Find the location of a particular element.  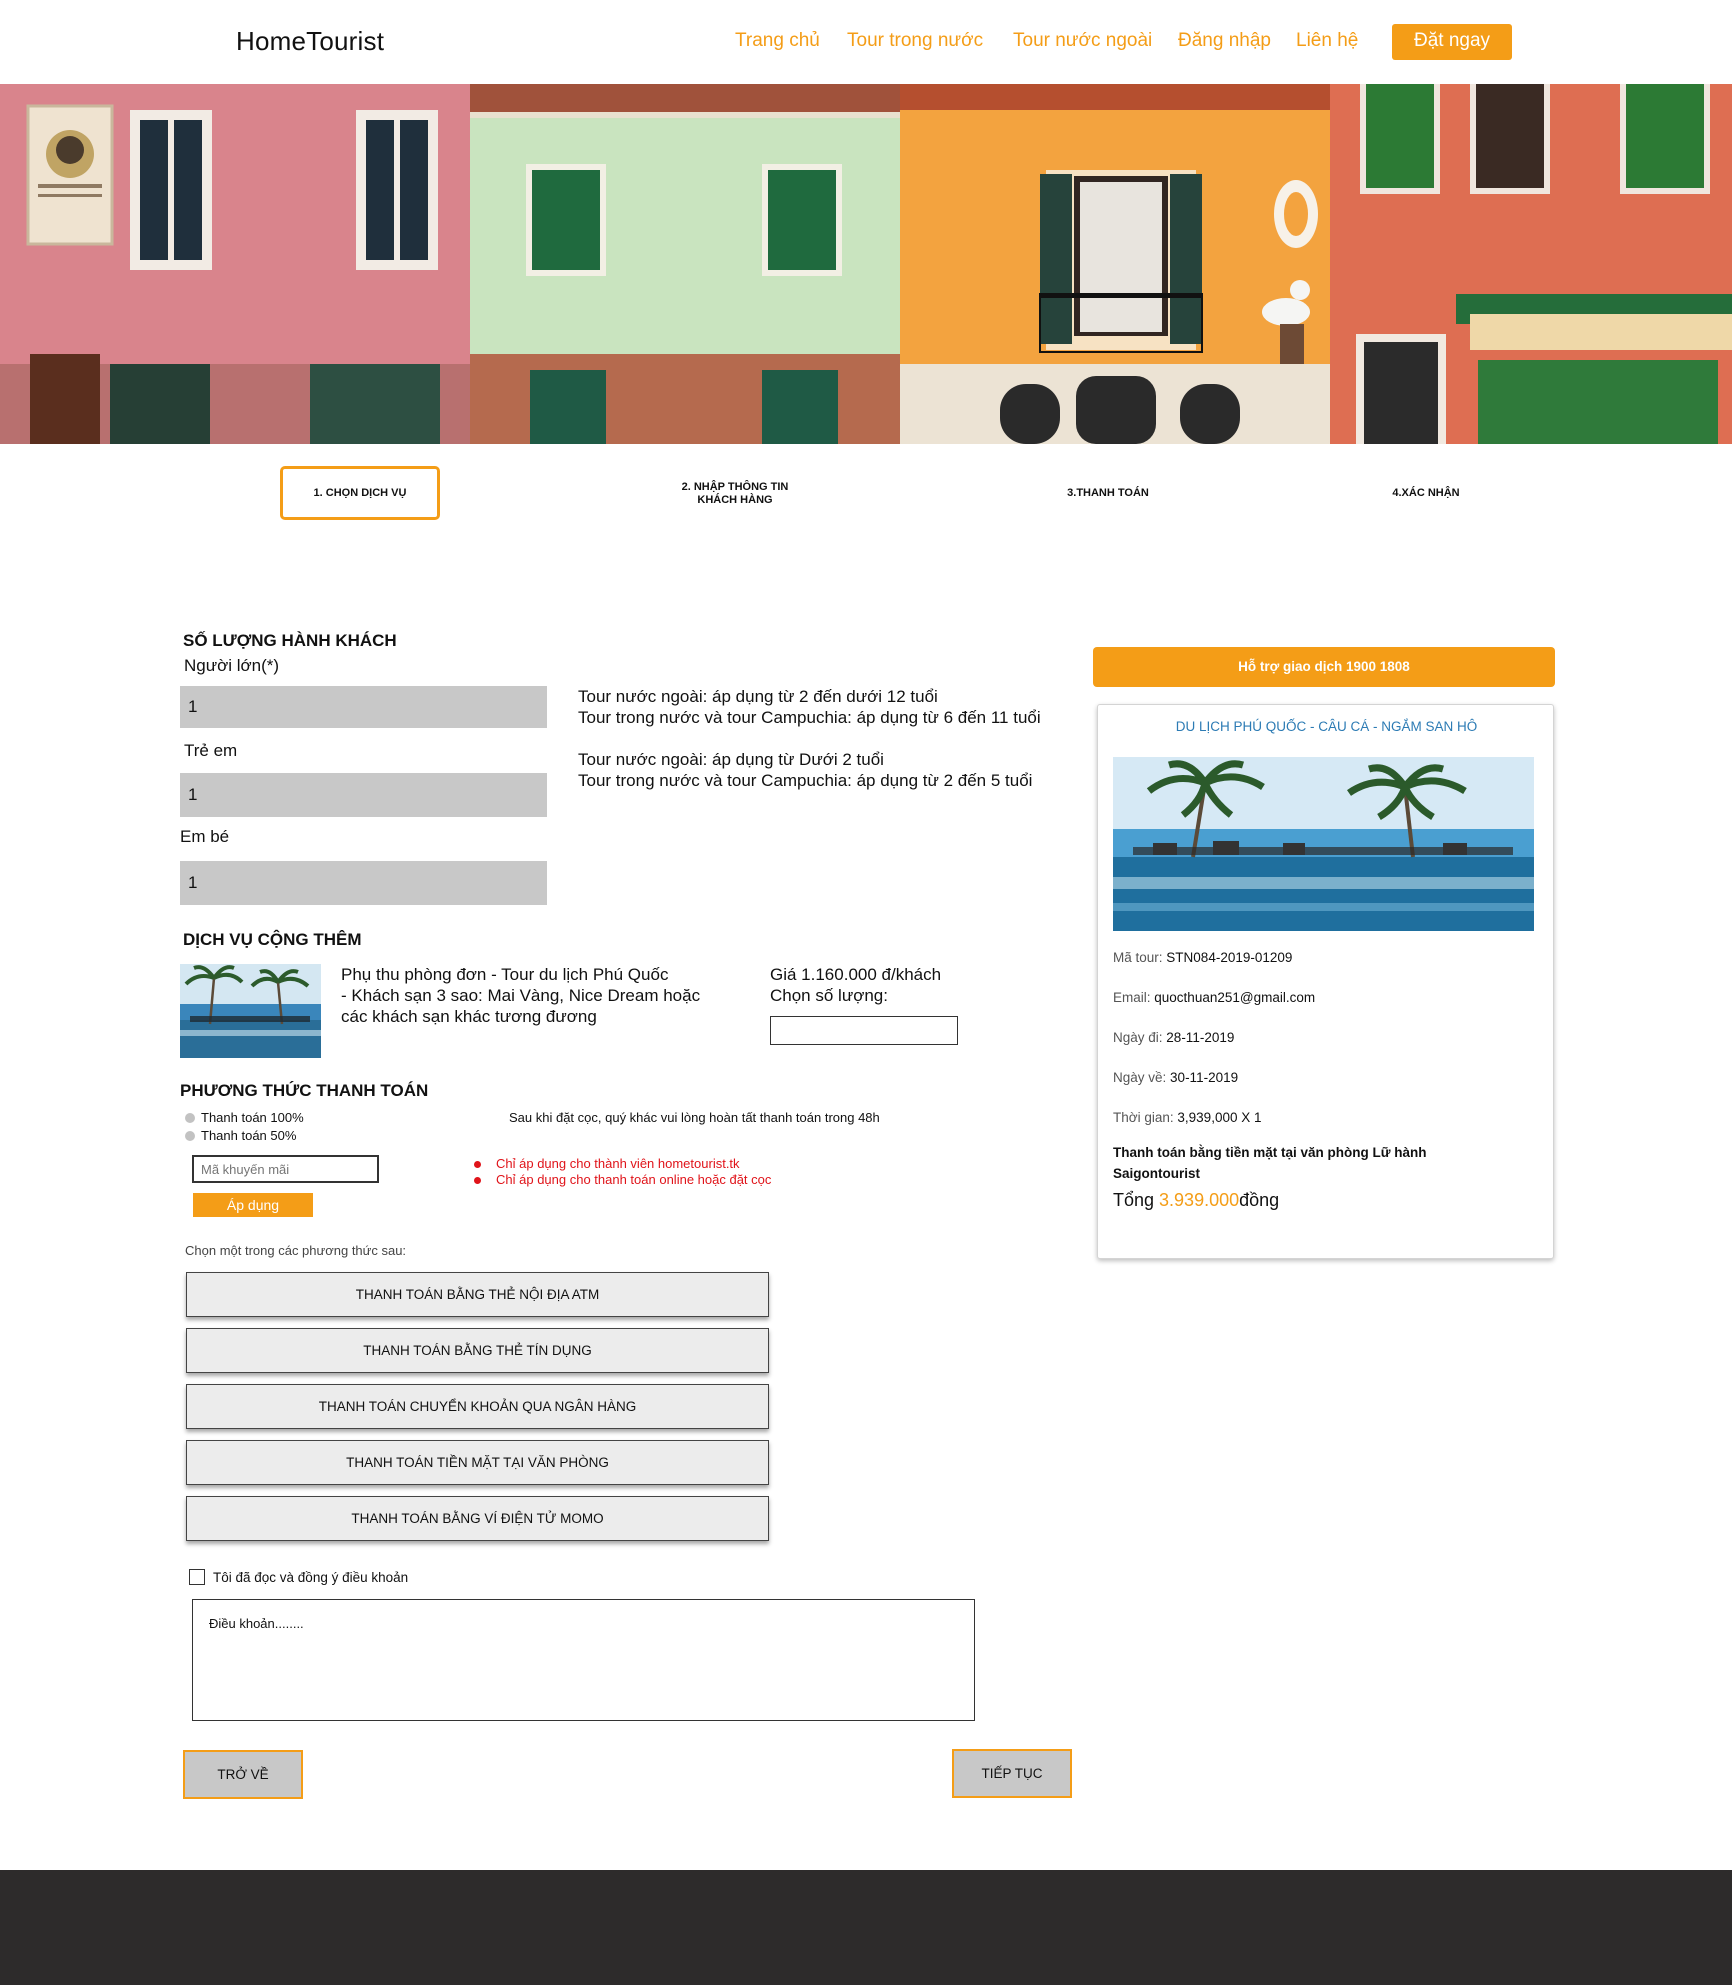

brand-logo: HomeTourist is located at coordinates (310, 41).